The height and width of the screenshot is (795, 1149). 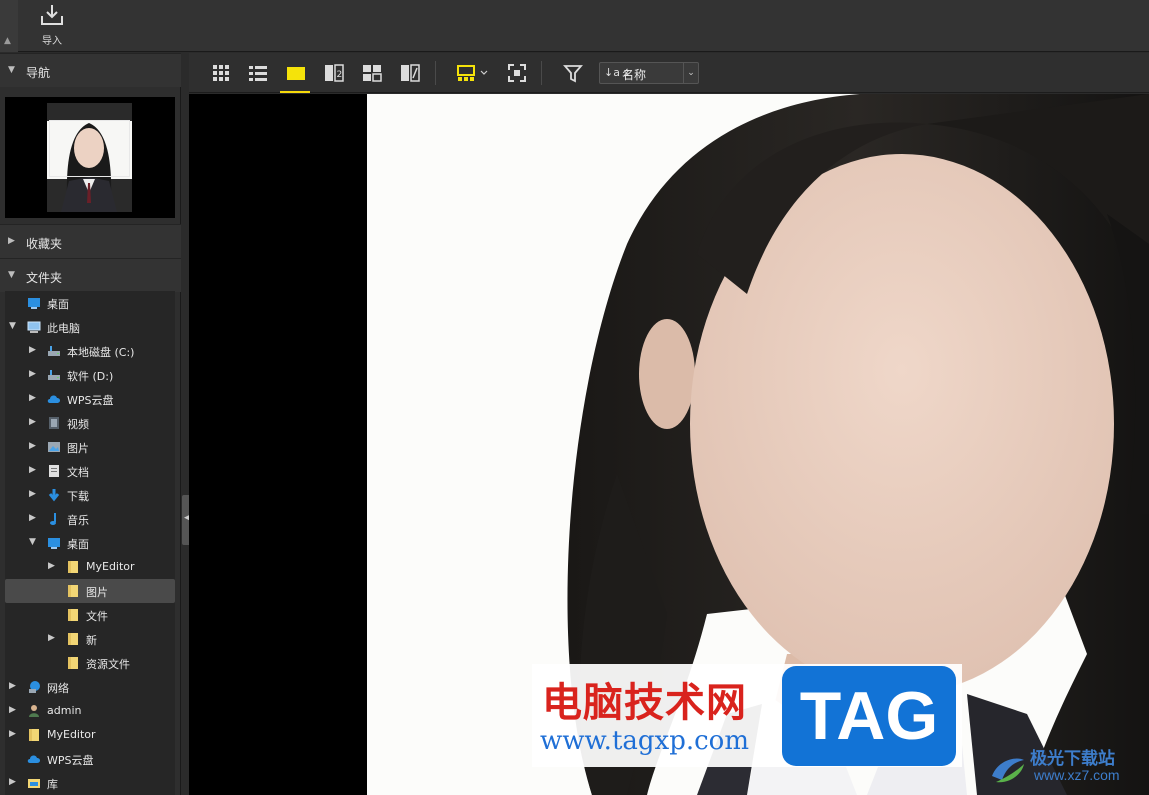 I want to click on fit-screen-button, so click(x=517, y=73).